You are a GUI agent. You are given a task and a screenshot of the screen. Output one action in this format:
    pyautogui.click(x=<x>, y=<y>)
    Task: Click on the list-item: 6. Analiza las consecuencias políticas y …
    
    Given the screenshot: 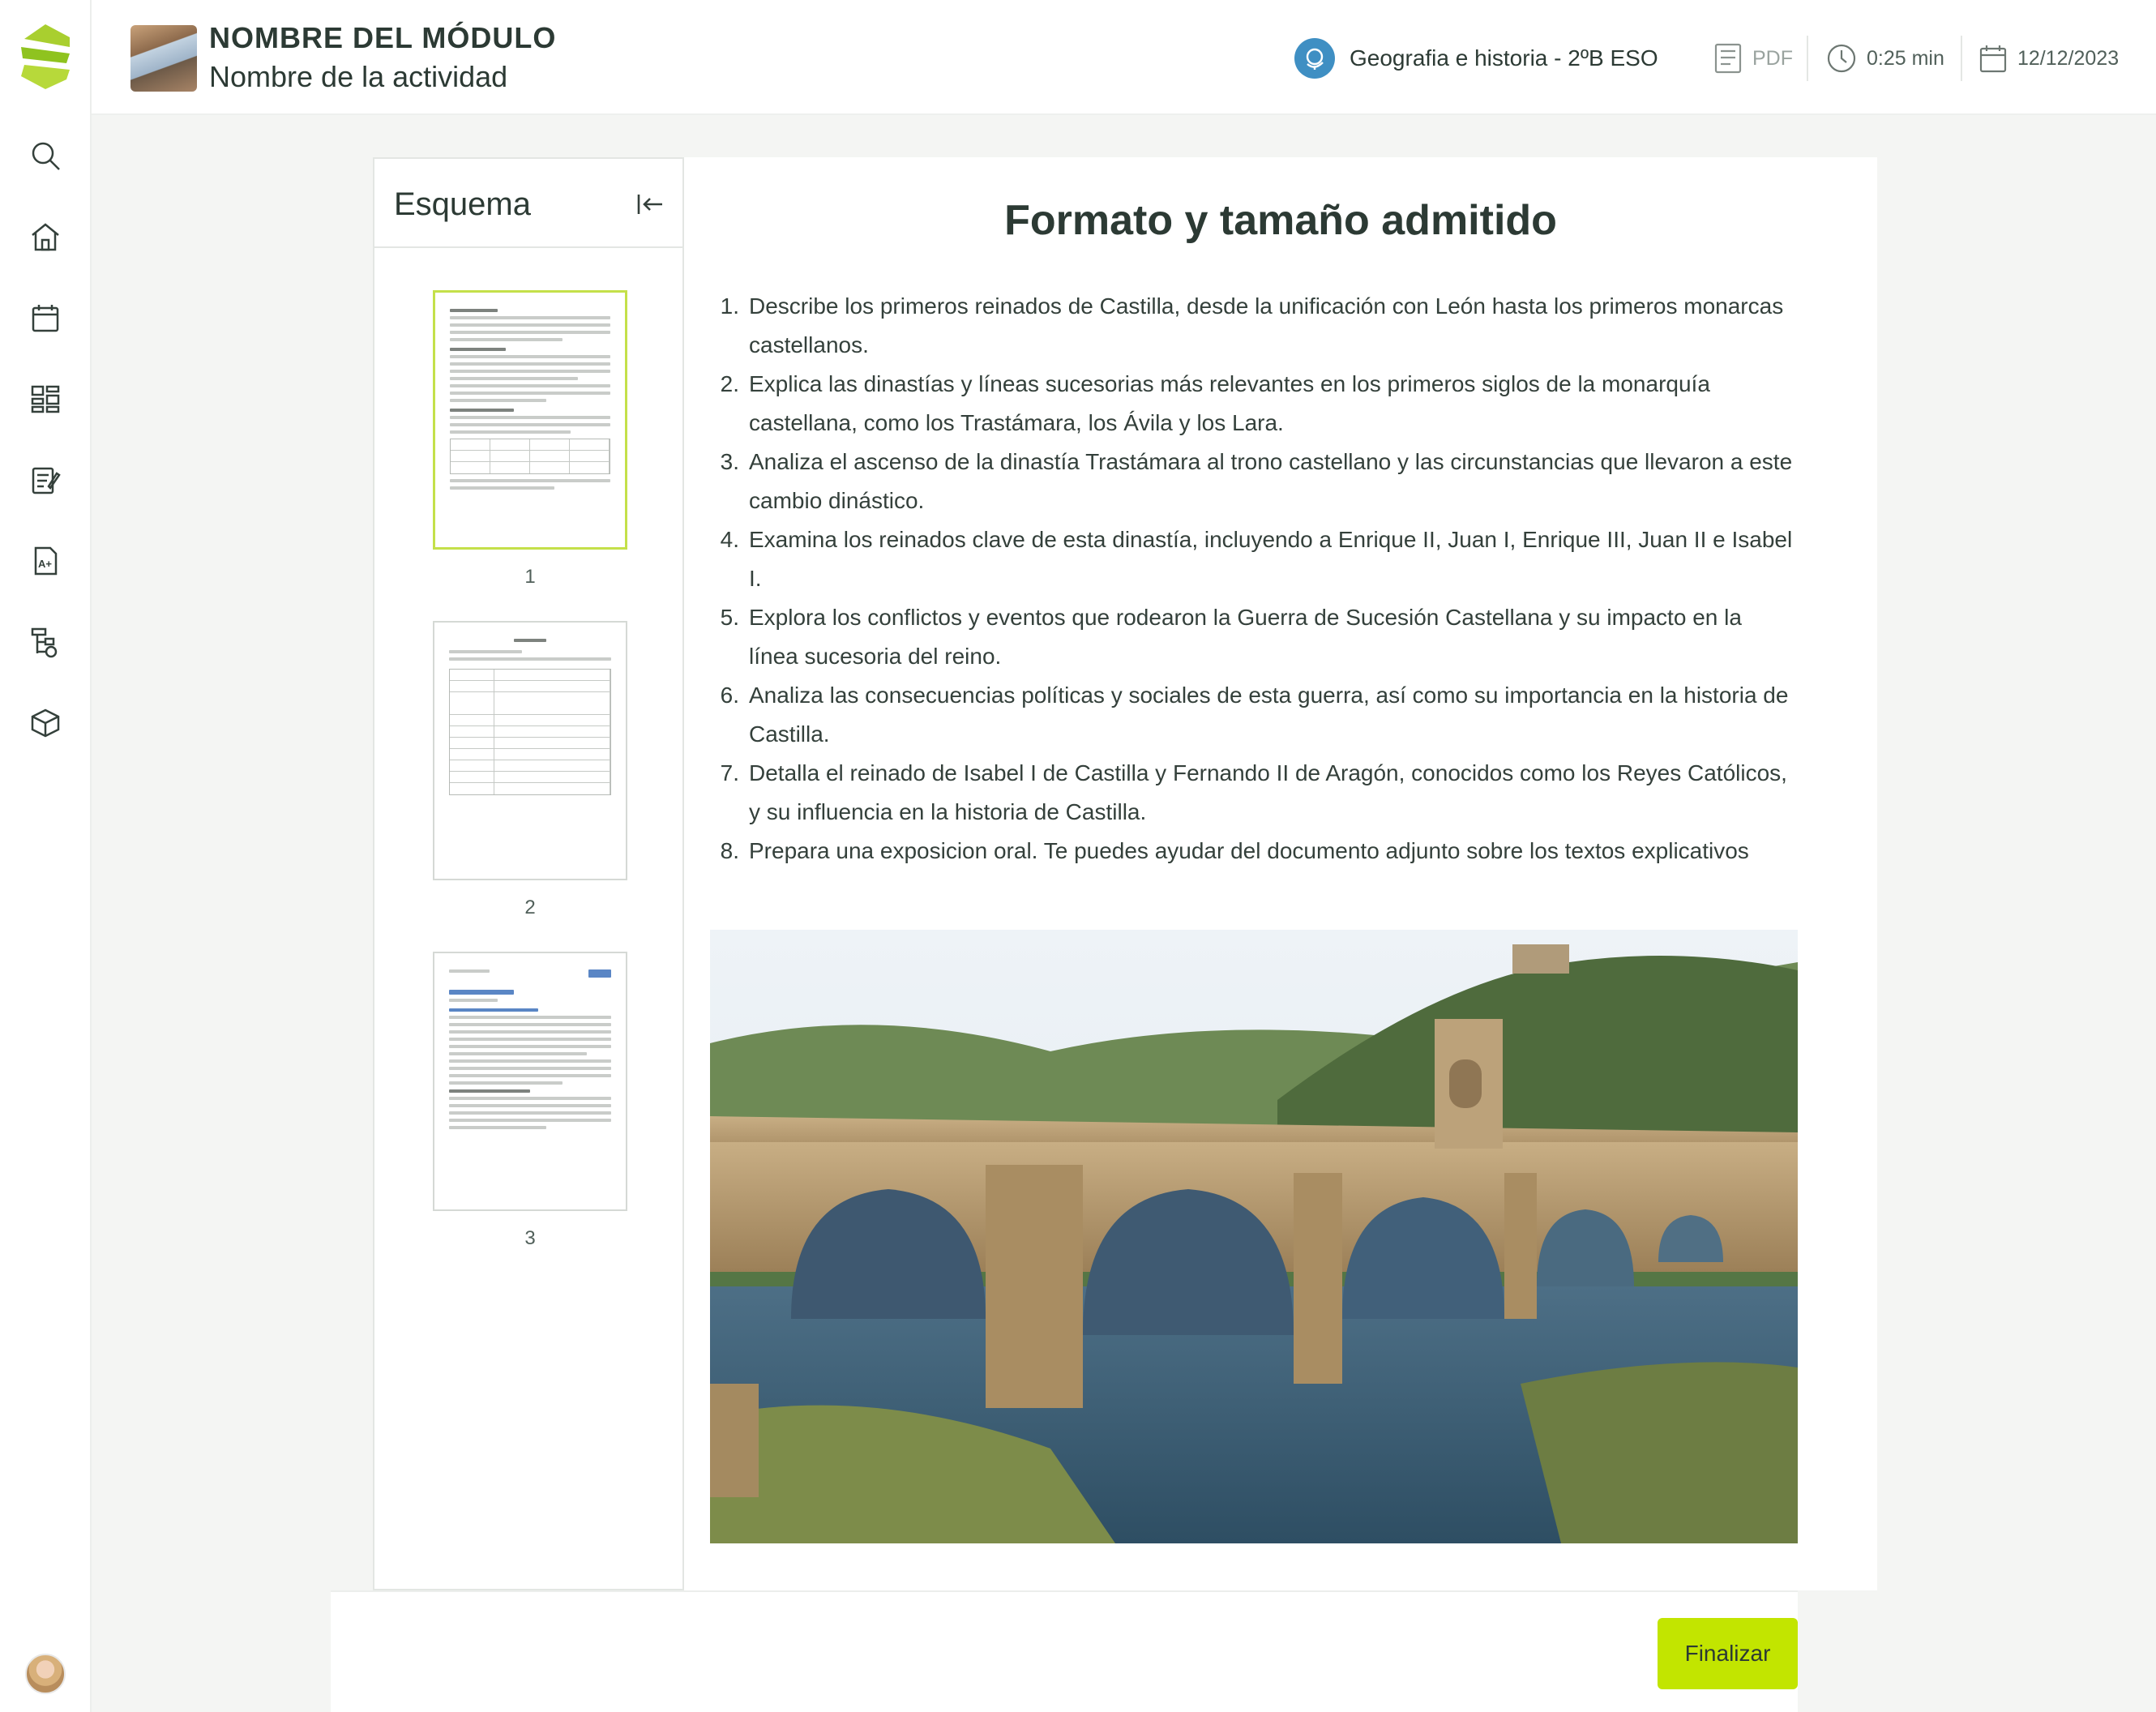 What is the action you would take?
    pyautogui.click(x=1254, y=715)
    